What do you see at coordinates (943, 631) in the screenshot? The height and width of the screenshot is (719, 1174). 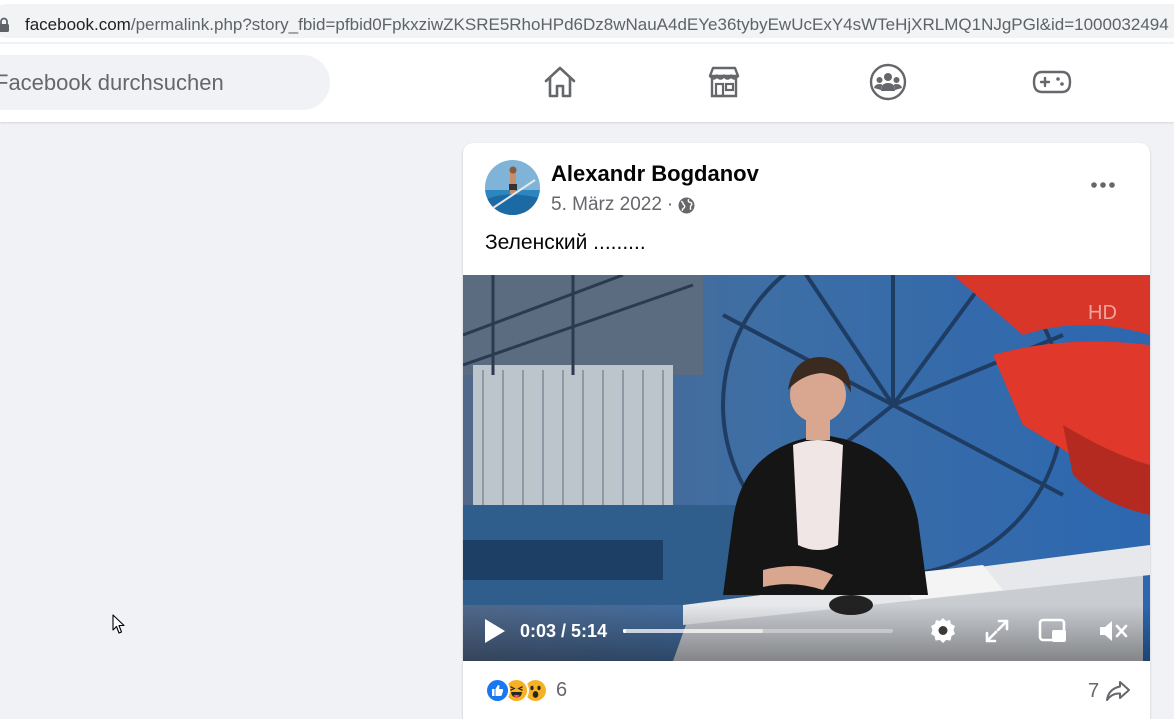 I see `settings-icon` at bounding box center [943, 631].